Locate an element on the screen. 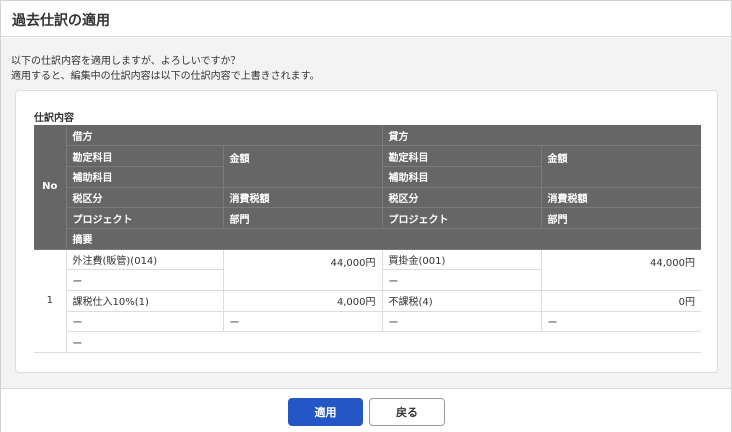 The height and width of the screenshot is (432, 732). header-debit-account: 勘定科目 is located at coordinates (145, 156).